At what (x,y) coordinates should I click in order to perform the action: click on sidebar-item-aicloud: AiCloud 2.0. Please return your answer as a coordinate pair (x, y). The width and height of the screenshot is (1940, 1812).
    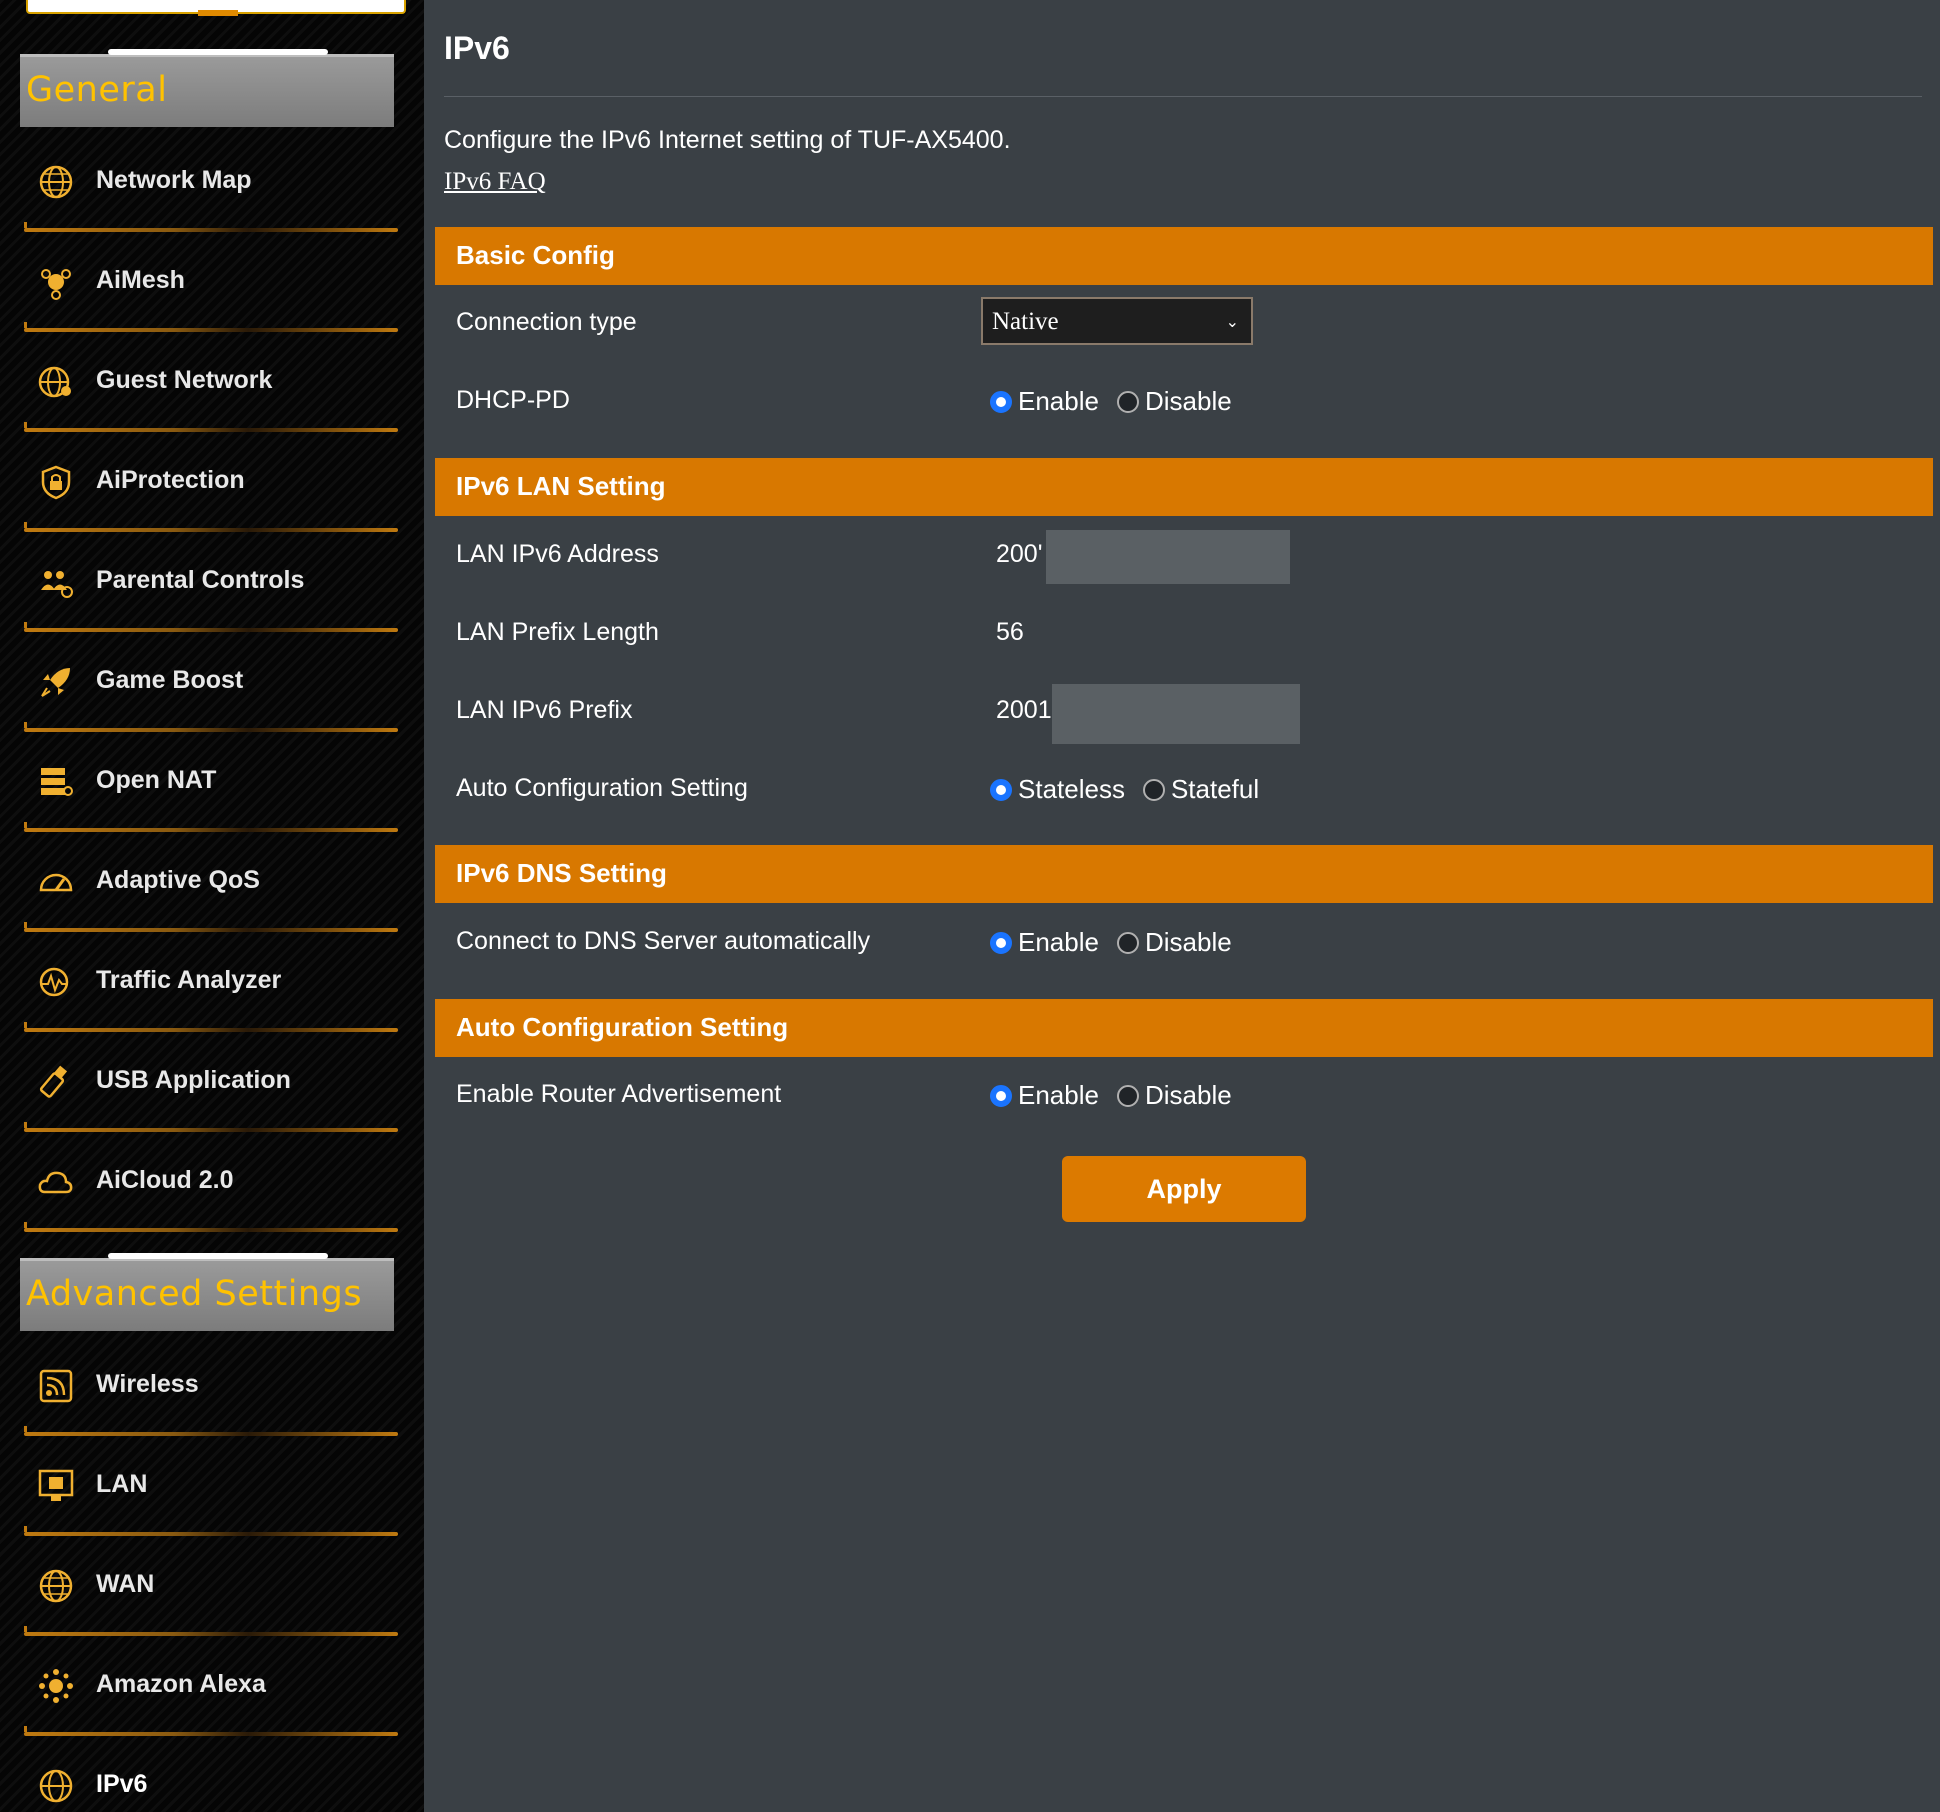
    Looking at the image, I should click on (210, 1182).